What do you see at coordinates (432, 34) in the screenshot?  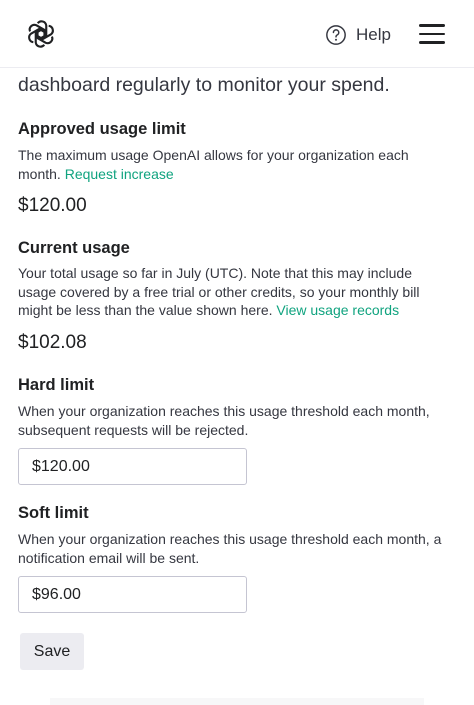 I see `hamburger-menu-icon` at bounding box center [432, 34].